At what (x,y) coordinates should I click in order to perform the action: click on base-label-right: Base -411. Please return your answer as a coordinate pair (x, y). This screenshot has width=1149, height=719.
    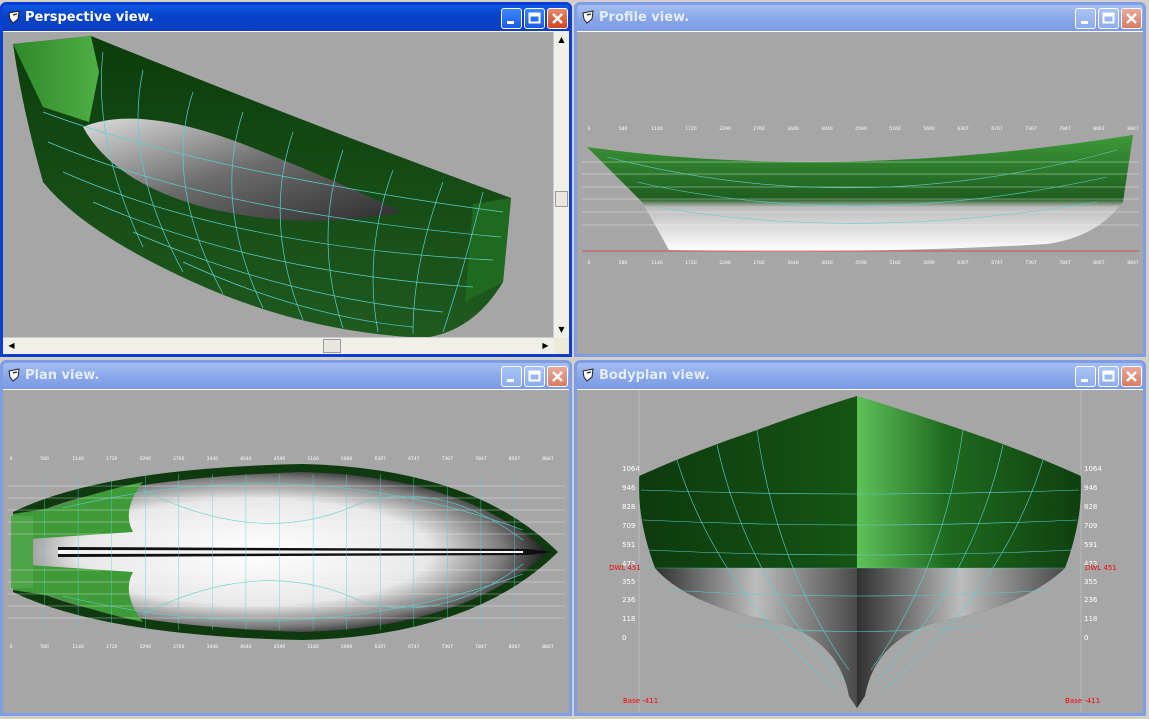
    Looking at the image, I should click on (1082, 701).